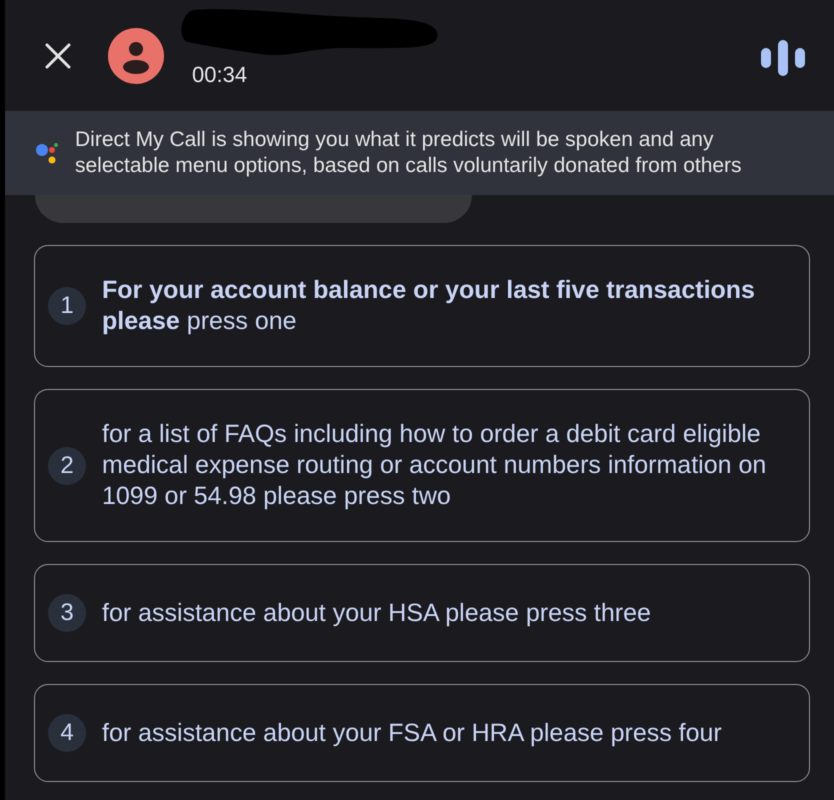 Image resolution: width=834 pixels, height=800 pixels. I want to click on option-text: for assistance about your FSA or HRA please press four, so click(412, 733).